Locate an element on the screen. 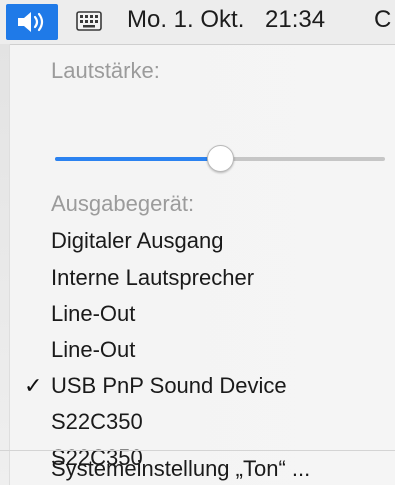 Image resolution: width=395 pixels, height=485 pixels. checkmark-icon: ✓ is located at coordinates (33, 385).